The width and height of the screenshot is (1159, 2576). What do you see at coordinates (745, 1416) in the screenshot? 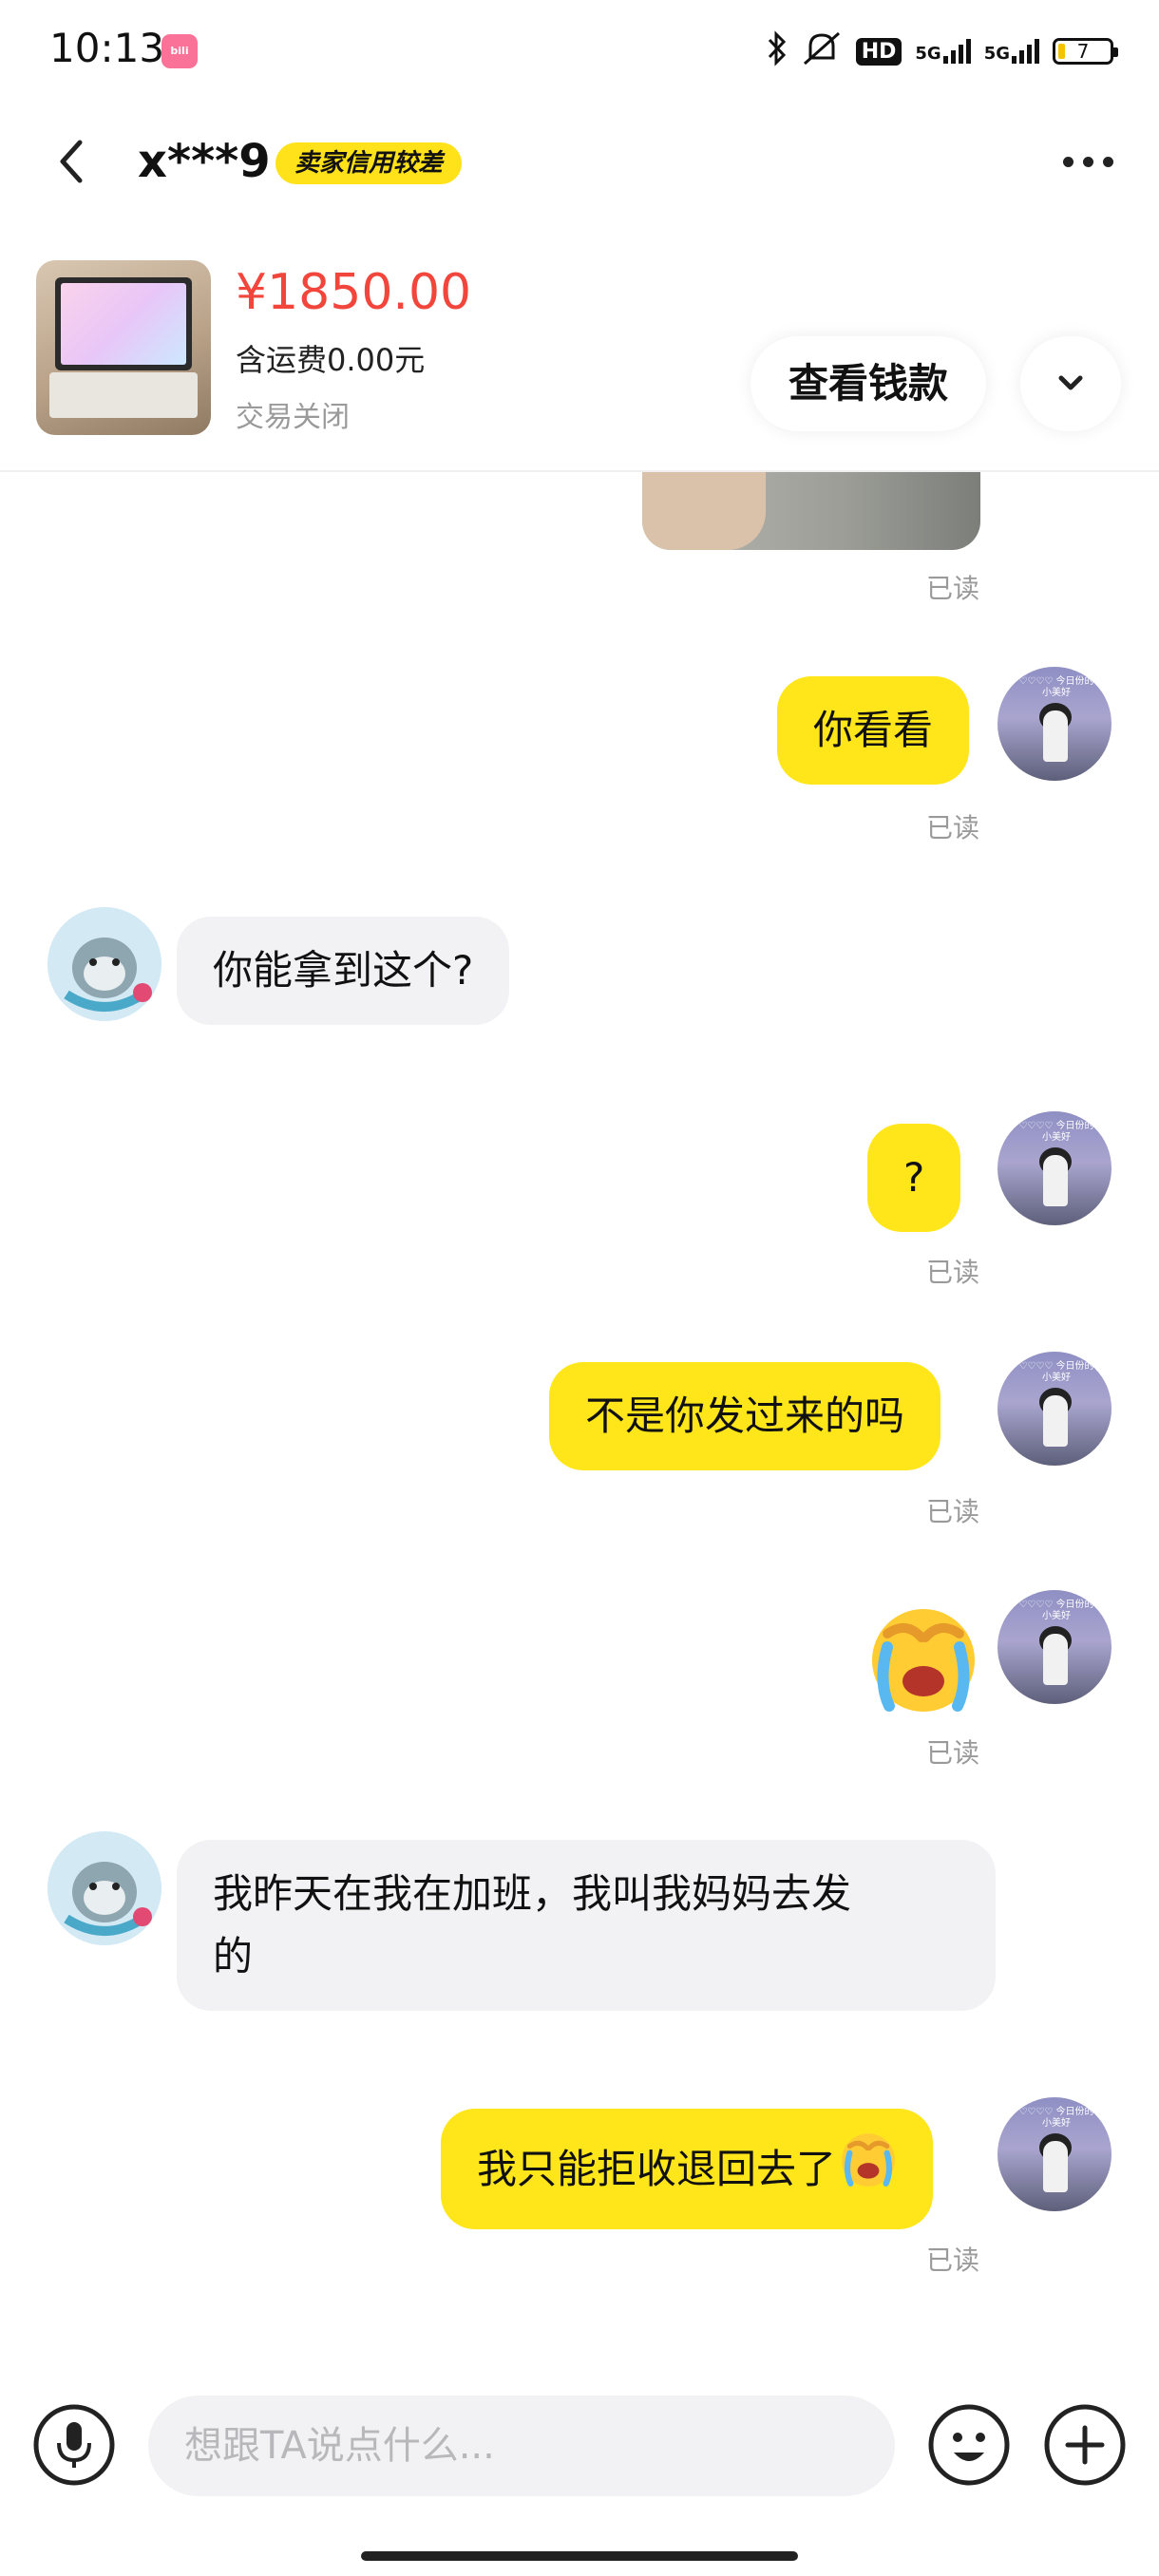
I see `message-bubble-sent: 不是你发过来的吗` at bounding box center [745, 1416].